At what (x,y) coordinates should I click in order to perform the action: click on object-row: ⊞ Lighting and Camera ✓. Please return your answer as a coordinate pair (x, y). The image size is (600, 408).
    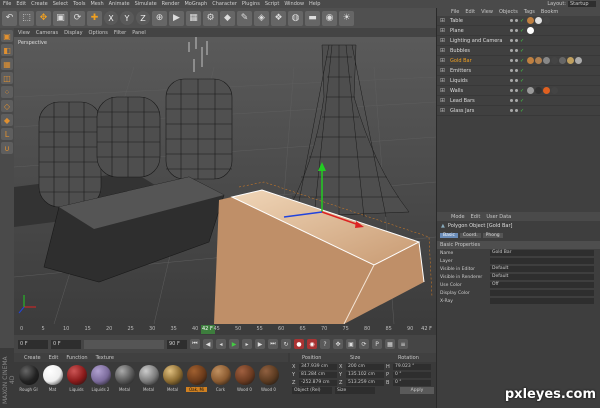
    Looking at the image, I should click on (518, 41).